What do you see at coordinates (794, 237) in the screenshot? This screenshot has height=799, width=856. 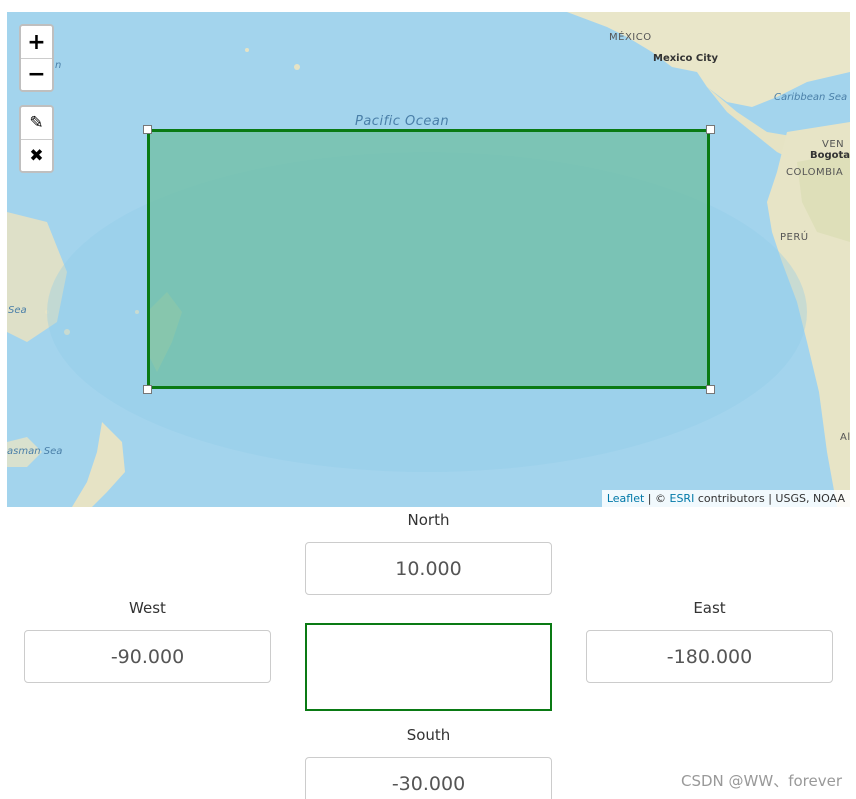 I see `label-peru: PERÚ` at bounding box center [794, 237].